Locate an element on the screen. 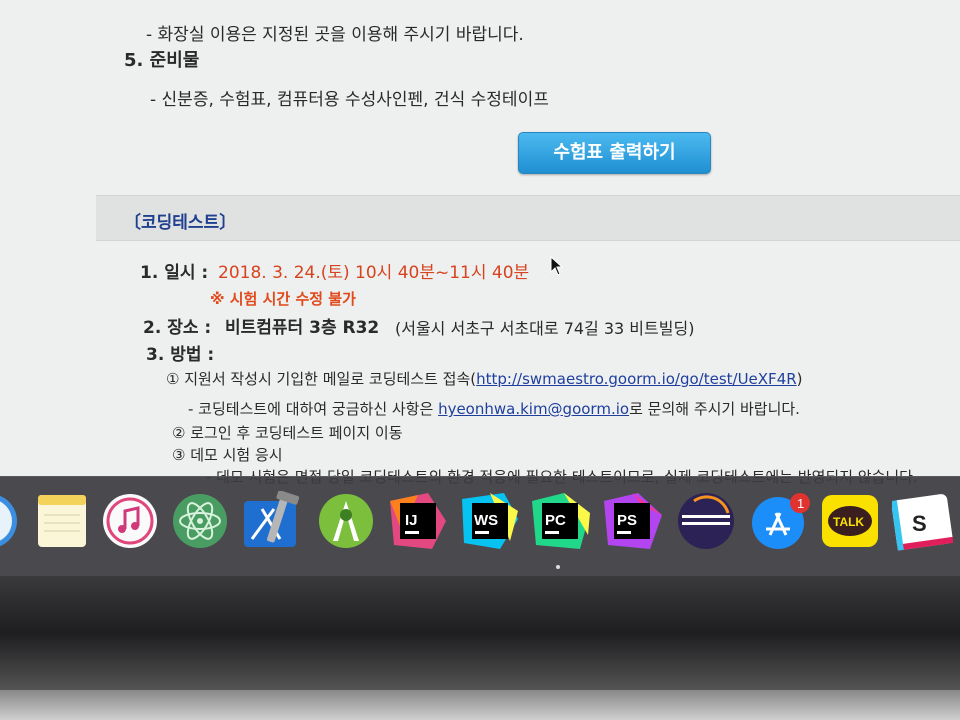 Image resolution: width=960 pixels, height=720 pixels. pycharm-icon: PC is located at coordinates (560, 521).